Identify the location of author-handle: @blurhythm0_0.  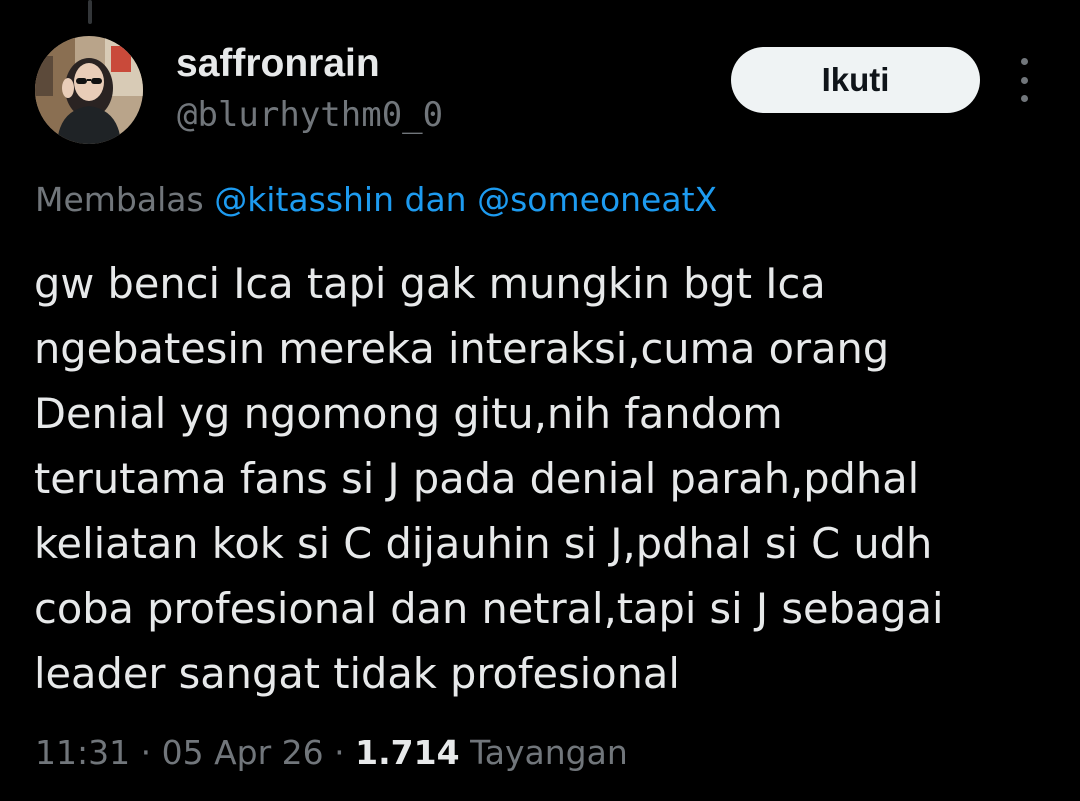
(310, 115).